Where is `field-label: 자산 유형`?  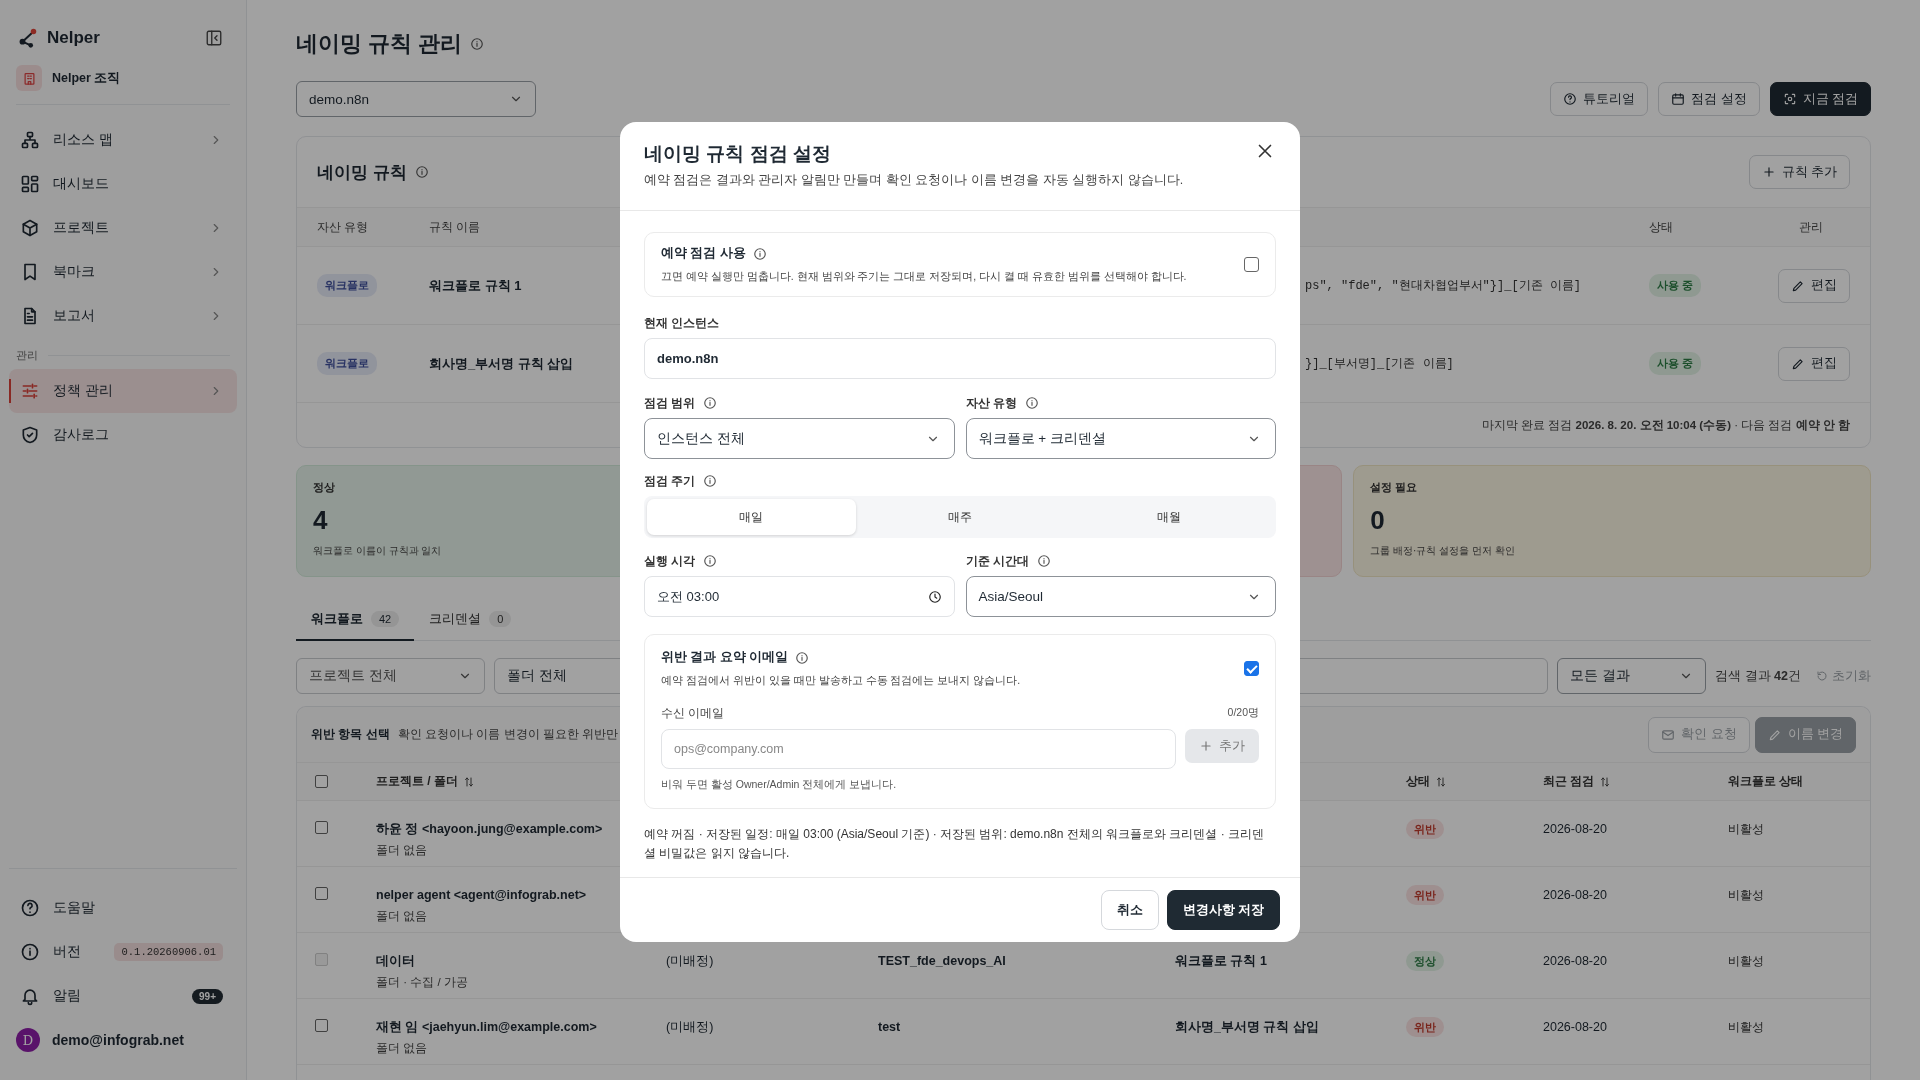
field-label: 자산 유형 is located at coordinates (991, 403).